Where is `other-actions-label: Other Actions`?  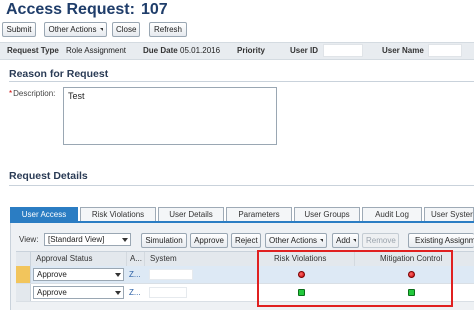
other-actions-label: Other Actions is located at coordinates (72, 29).